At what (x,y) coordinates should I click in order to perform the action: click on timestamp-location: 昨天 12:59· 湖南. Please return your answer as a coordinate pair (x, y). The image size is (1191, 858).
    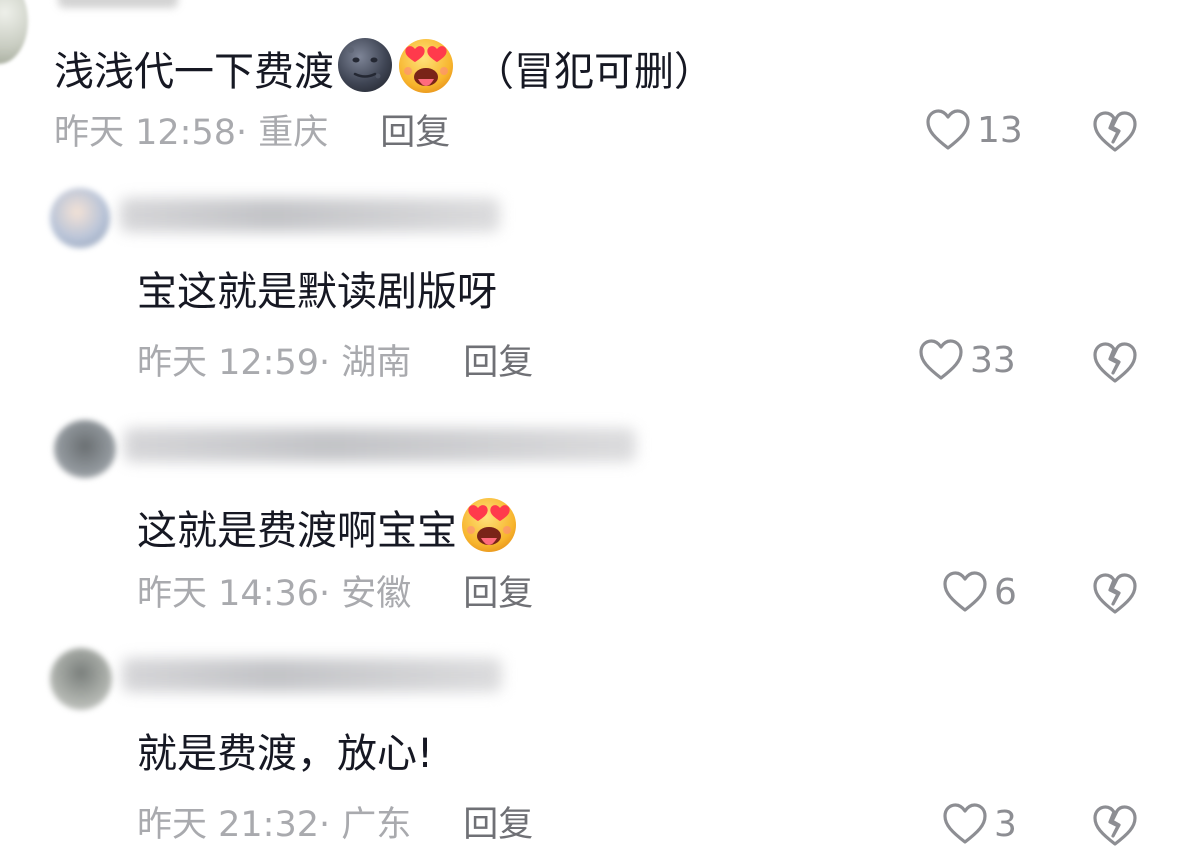
    Looking at the image, I should click on (274, 363).